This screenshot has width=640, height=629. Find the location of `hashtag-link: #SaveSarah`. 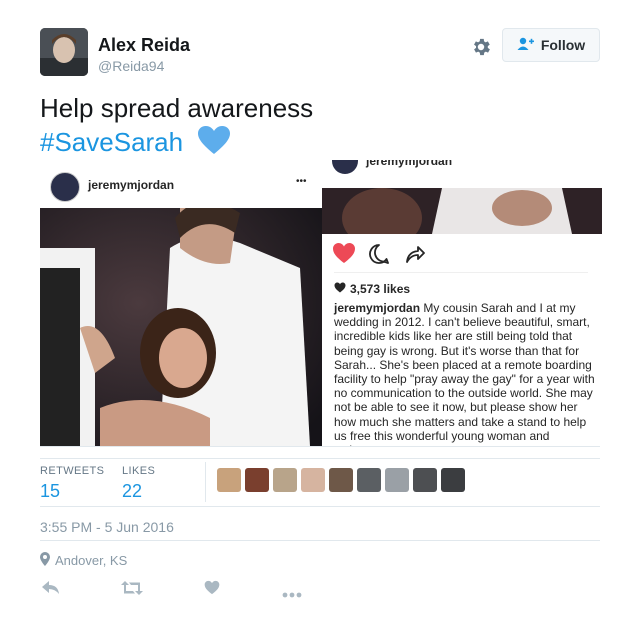

hashtag-link: #SaveSarah is located at coordinates (111, 142).